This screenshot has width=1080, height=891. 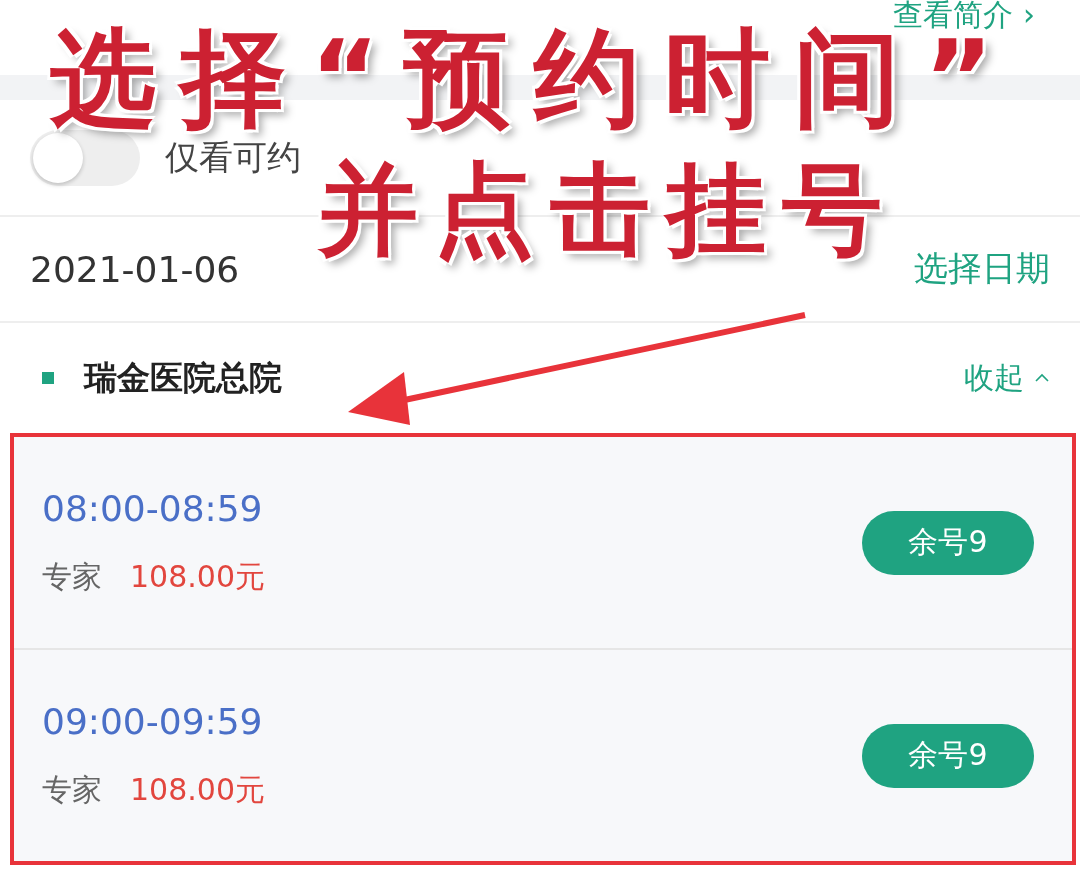 What do you see at coordinates (1042, 378) in the screenshot?
I see `chevron-icon` at bounding box center [1042, 378].